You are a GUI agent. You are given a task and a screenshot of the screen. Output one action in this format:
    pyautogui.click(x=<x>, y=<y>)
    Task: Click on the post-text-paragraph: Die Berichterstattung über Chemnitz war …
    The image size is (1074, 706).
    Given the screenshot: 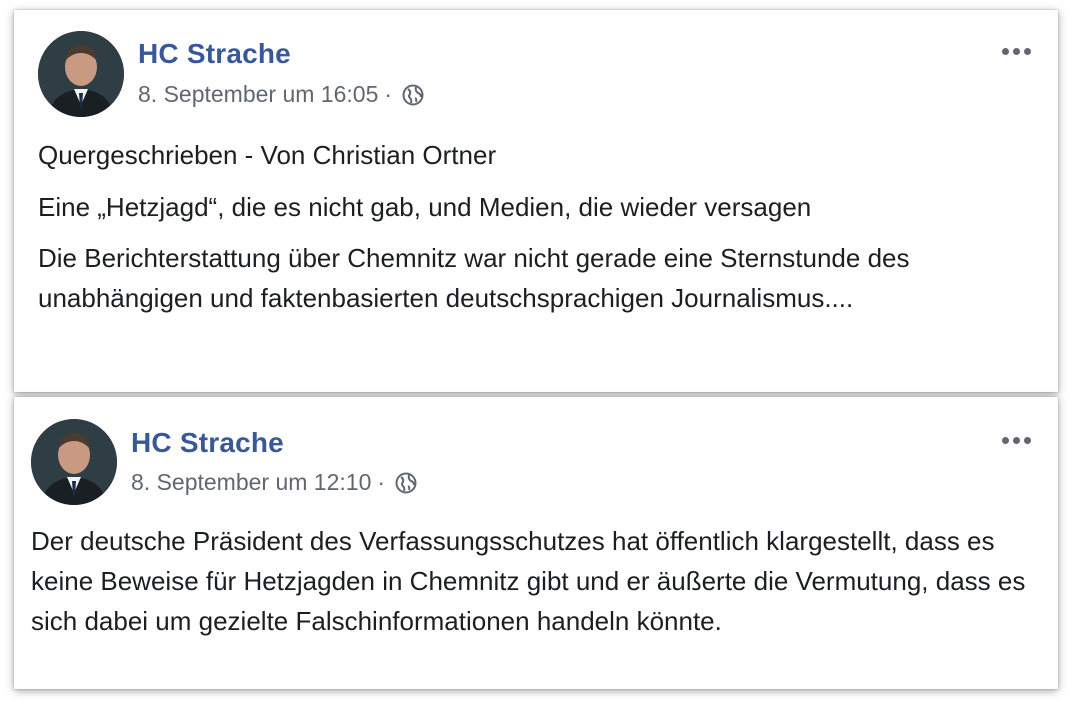 What is the action you would take?
    pyautogui.click(x=474, y=278)
    